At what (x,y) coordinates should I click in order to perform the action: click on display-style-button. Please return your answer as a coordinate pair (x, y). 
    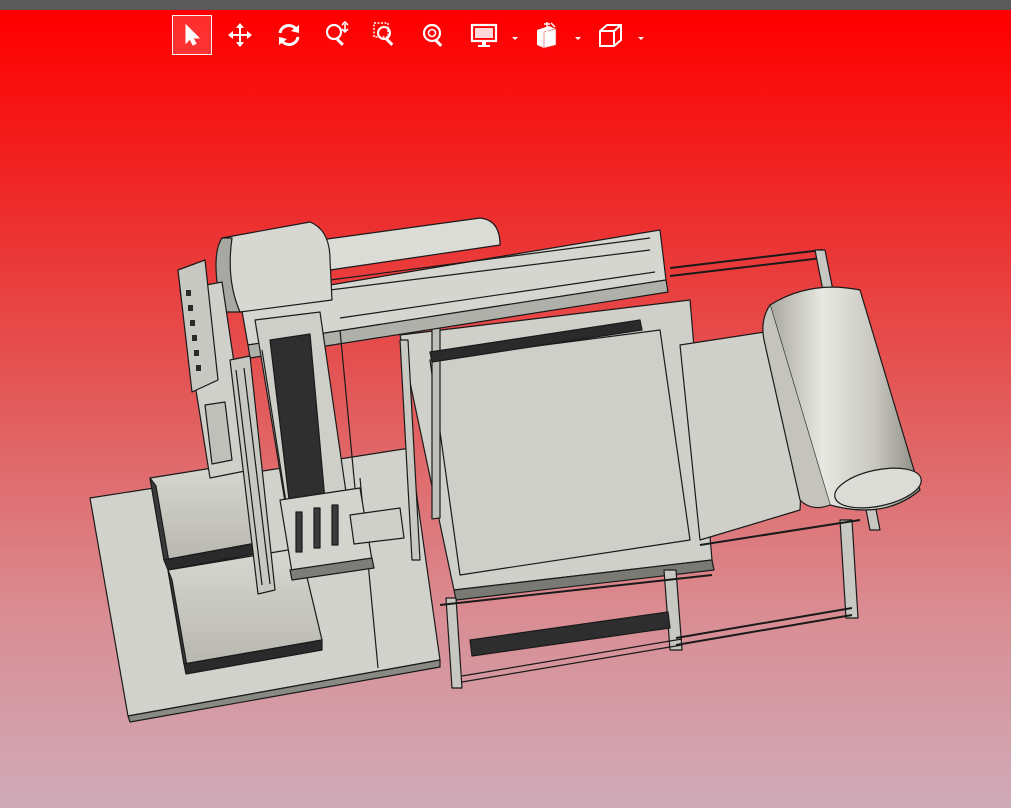
    Looking at the image, I should click on (484, 35).